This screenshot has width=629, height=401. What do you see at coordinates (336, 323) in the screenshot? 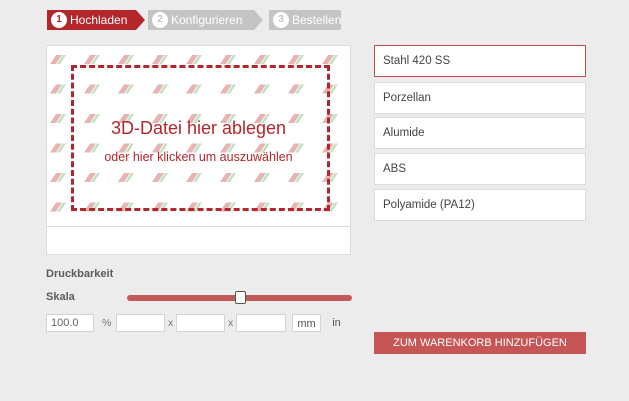
I see `unit-in-toggle: in` at bounding box center [336, 323].